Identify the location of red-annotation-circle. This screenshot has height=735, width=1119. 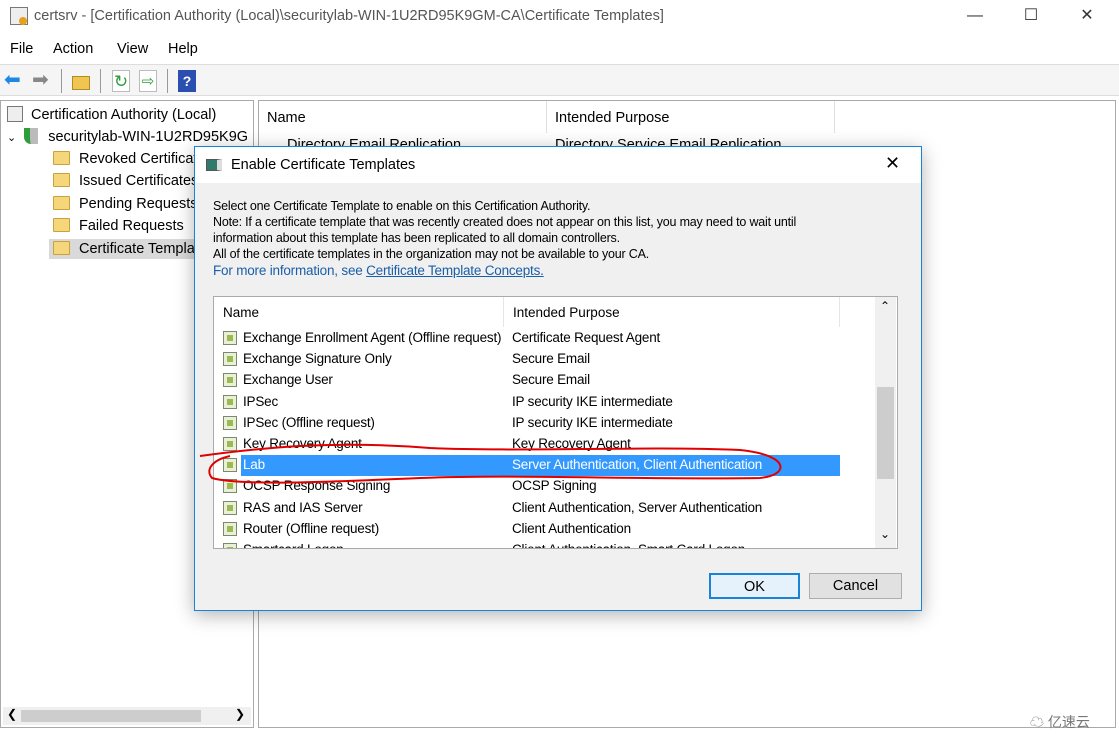
(490, 463).